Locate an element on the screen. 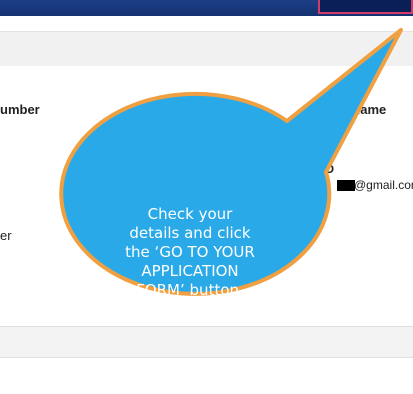  callout-line: the ‘GO TO YOUR is located at coordinates (190, 252).